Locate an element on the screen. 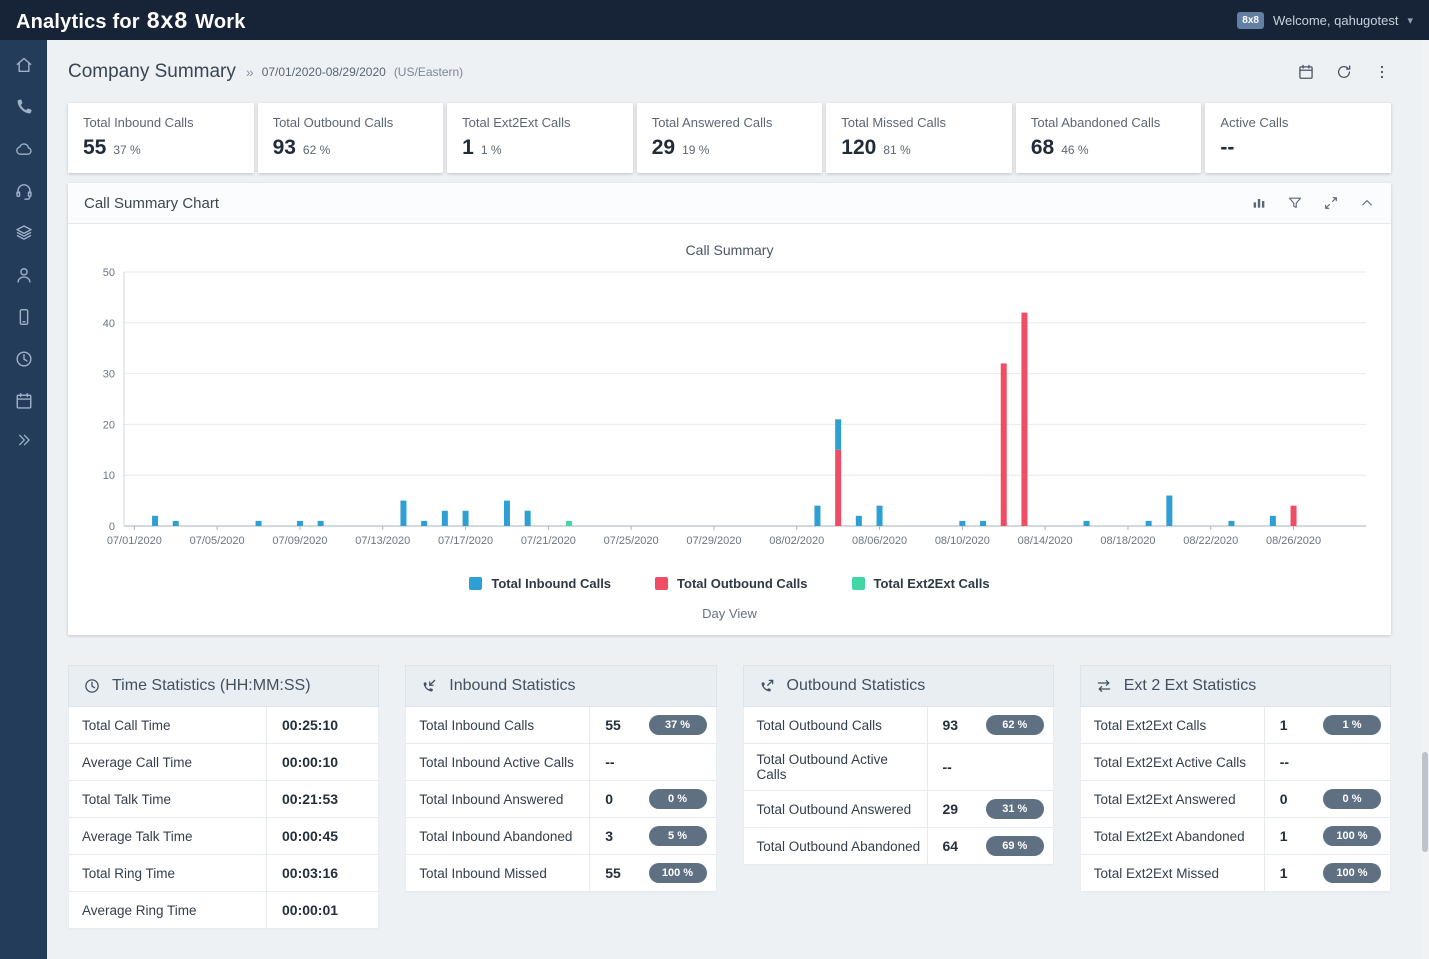 The width and height of the screenshot is (1429, 959). stat-panel-title: Inbound Statistics is located at coordinates (512, 685).